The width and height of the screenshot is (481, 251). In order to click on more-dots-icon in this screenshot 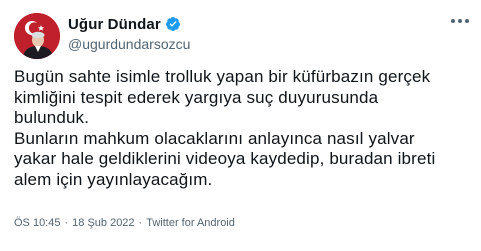, I will do `click(460, 21)`.